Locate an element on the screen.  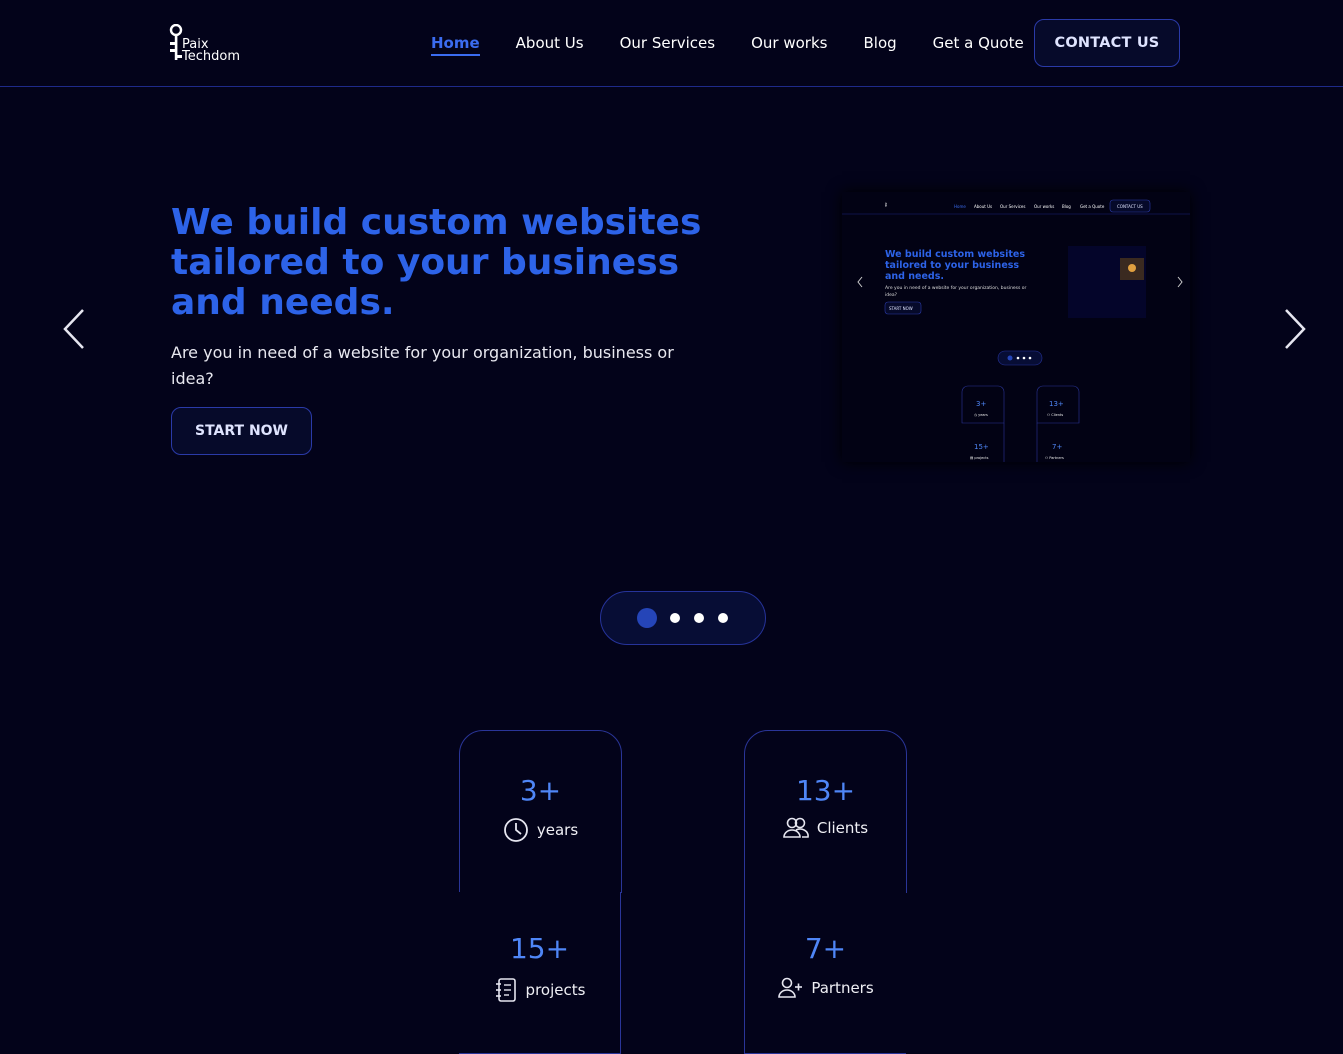
svg-text: CONTACT US is located at coordinates (1130, 206).